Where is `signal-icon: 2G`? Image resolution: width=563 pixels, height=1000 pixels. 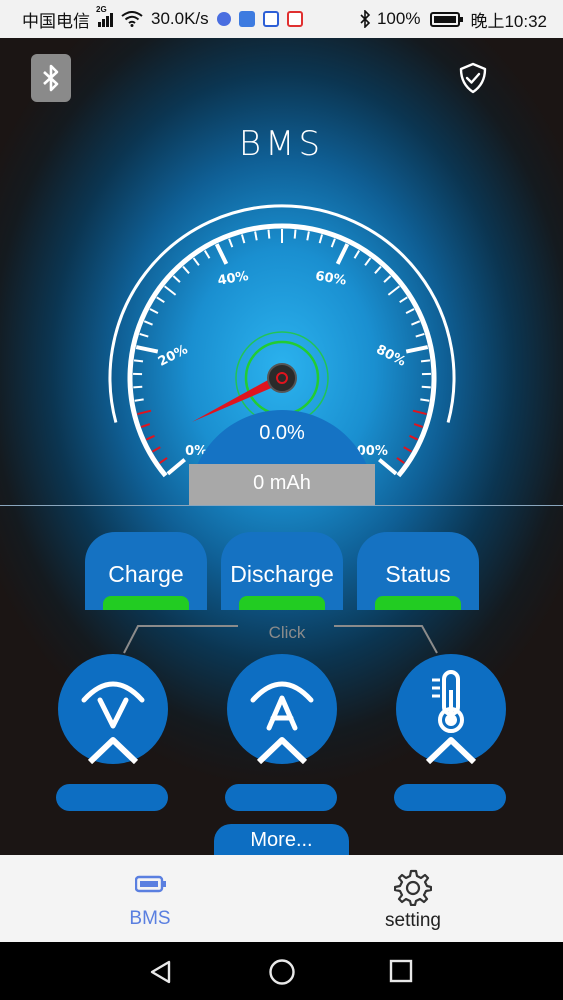
signal-icon: 2G is located at coordinates (104, 16).